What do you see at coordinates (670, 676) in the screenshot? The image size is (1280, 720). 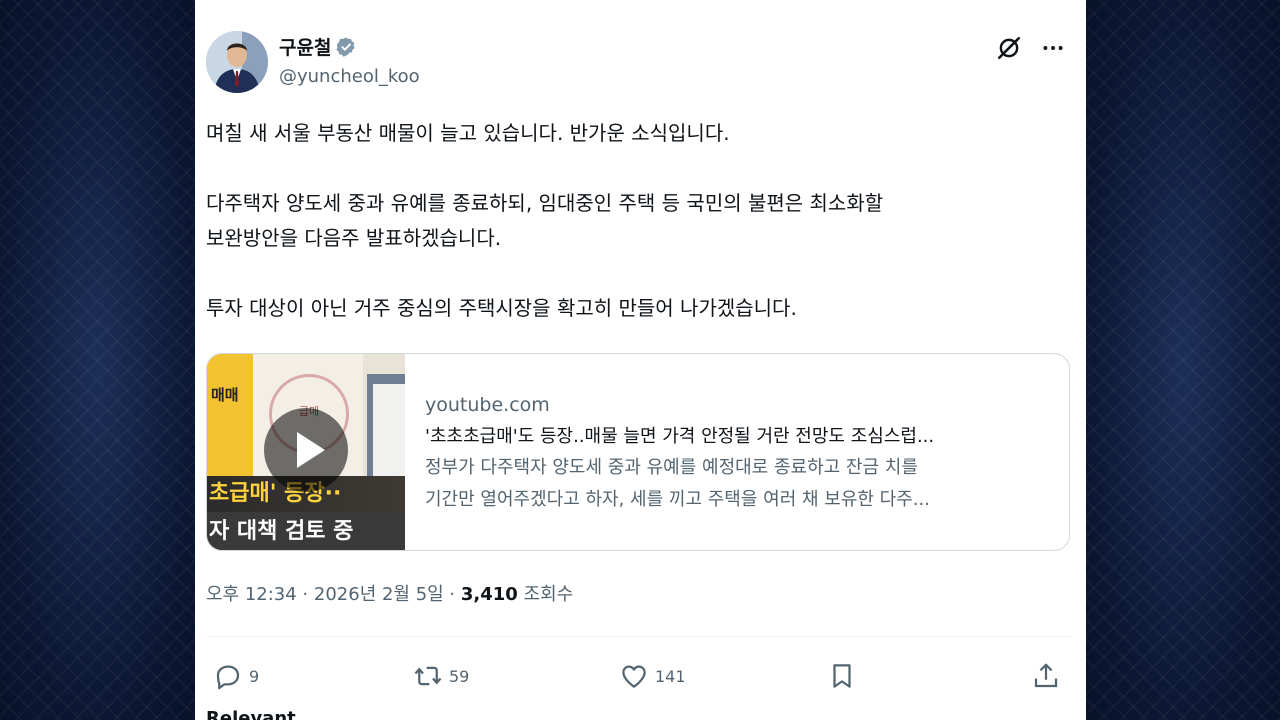 I see `like-count: 141` at bounding box center [670, 676].